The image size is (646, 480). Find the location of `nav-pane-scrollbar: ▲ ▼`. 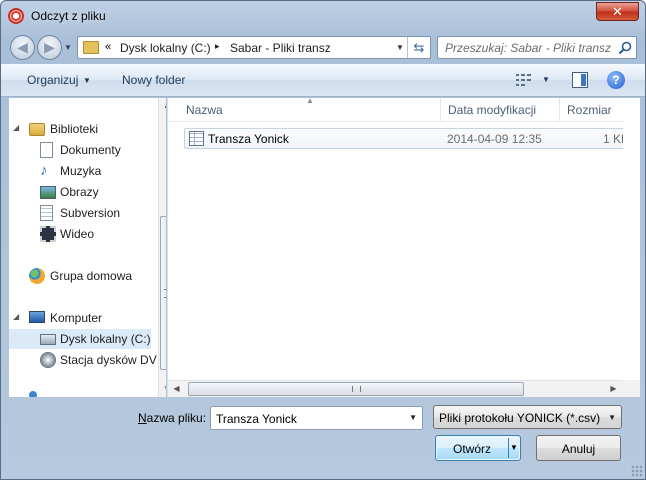

nav-pane-scrollbar: ▲ ▼ is located at coordinates (162, 247).